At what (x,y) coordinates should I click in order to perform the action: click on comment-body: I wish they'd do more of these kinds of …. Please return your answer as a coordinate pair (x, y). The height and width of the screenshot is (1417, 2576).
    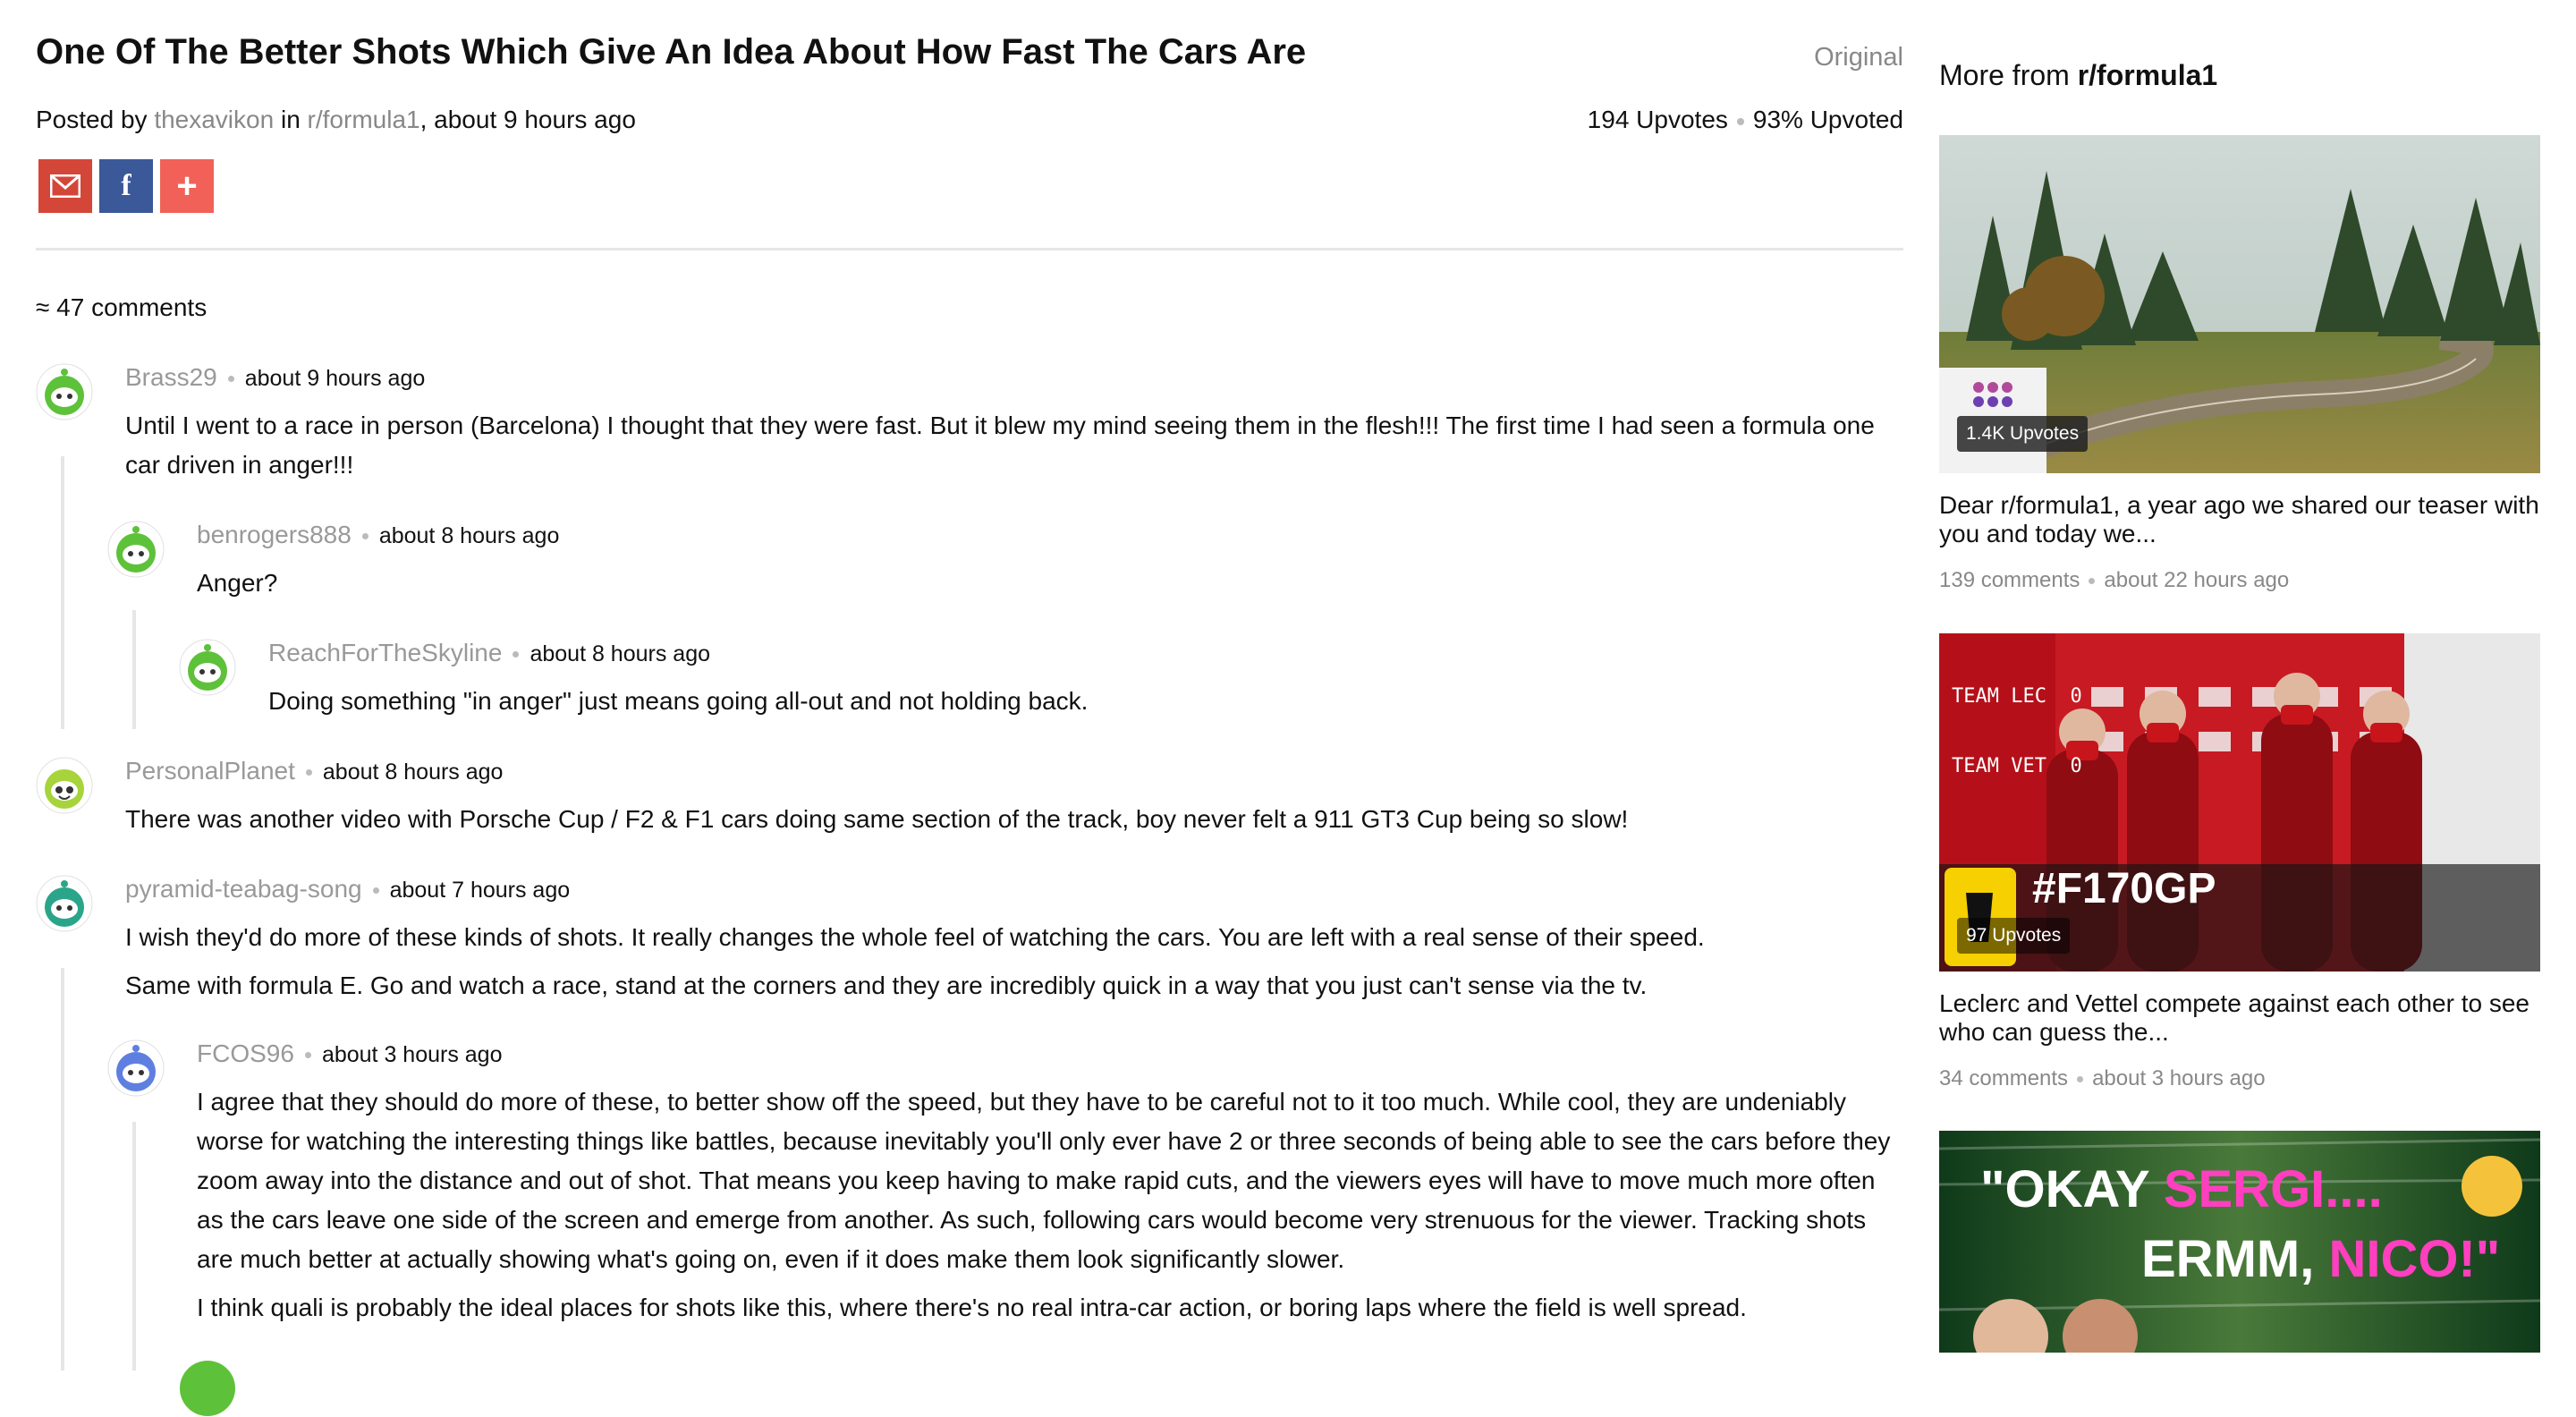
    Looking at the image, I should click on (1015, 966).